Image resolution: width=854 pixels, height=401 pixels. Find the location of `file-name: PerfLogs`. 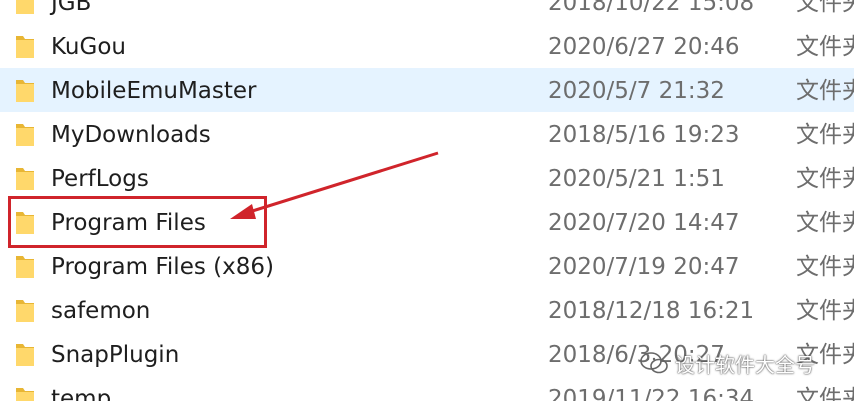

file-name: PerfLogs is located at coordinates (100, 179).